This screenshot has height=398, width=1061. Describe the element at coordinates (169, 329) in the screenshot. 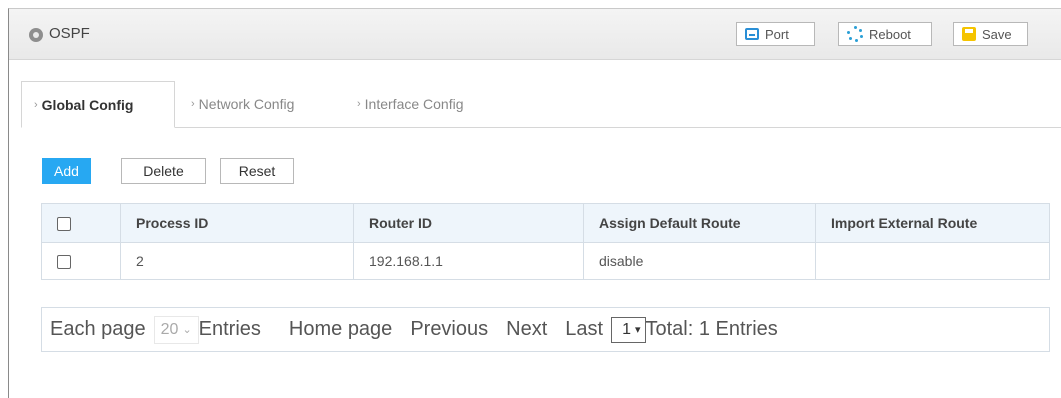

I see `per-page-value: 20` at that location.